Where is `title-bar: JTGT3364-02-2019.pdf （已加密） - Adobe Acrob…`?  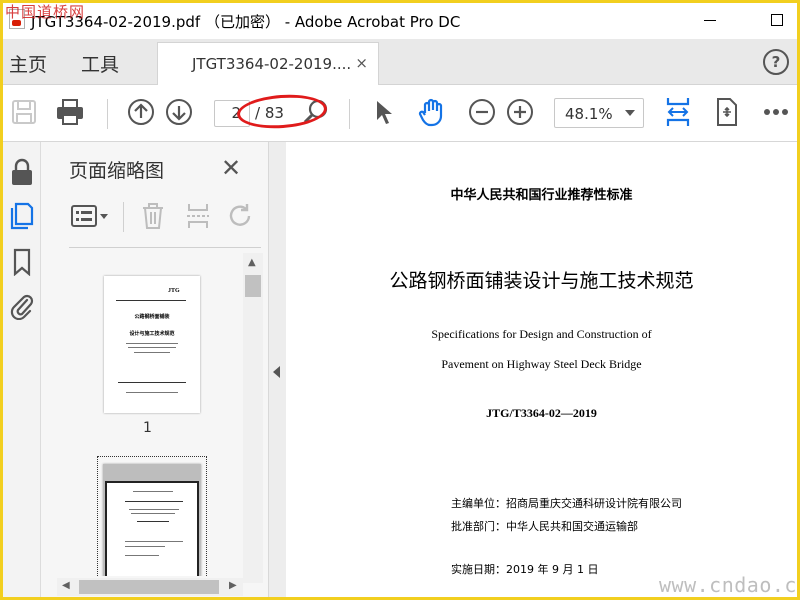 title-bar: JTGT3364-02-2019.pdf （已加密） - Adobe Acrob… is located at coordinates (400, 21).